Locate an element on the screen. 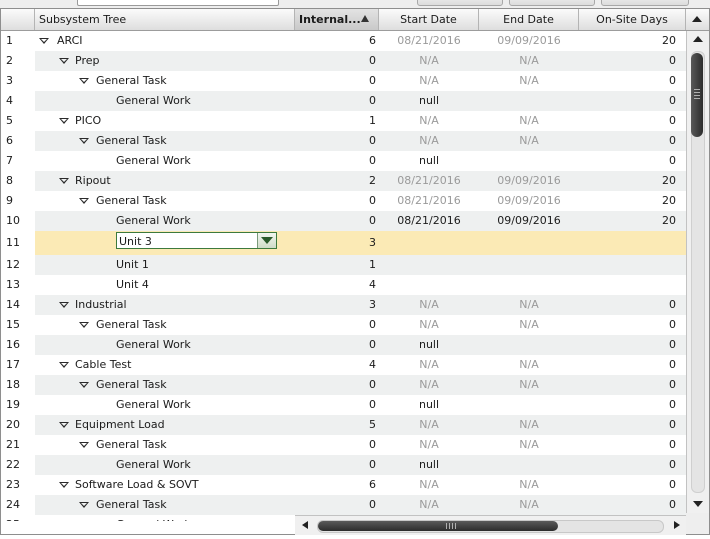 Image resolution: width=710 pixels, height=539 pixels. table-row: 23 Software Load & SOVT 6 N/A N/A 0 is located at coordinates (343, 485).